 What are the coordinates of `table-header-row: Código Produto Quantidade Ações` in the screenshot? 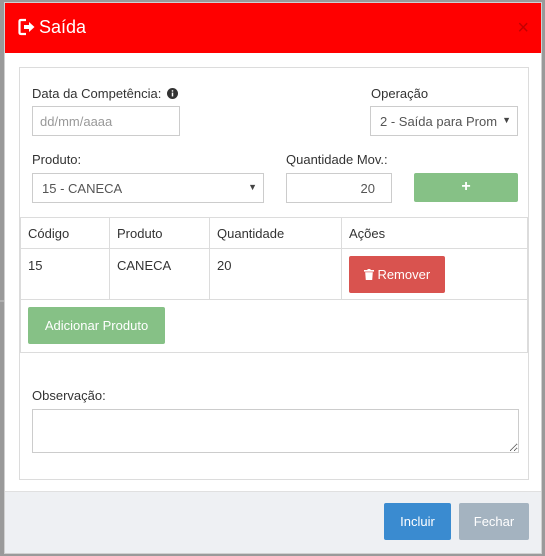 It's located at (274, 233).